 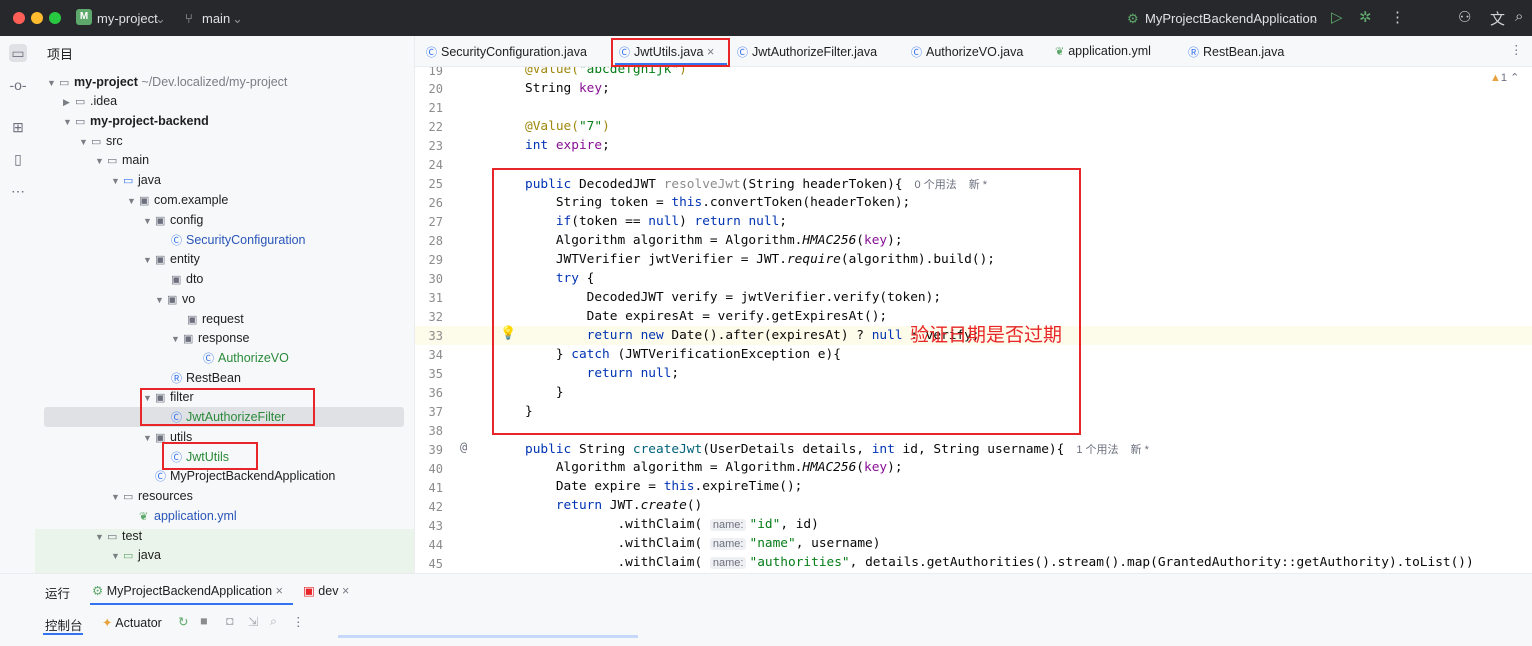 I want to click on line-number: 26, so click(x=435, y=203).